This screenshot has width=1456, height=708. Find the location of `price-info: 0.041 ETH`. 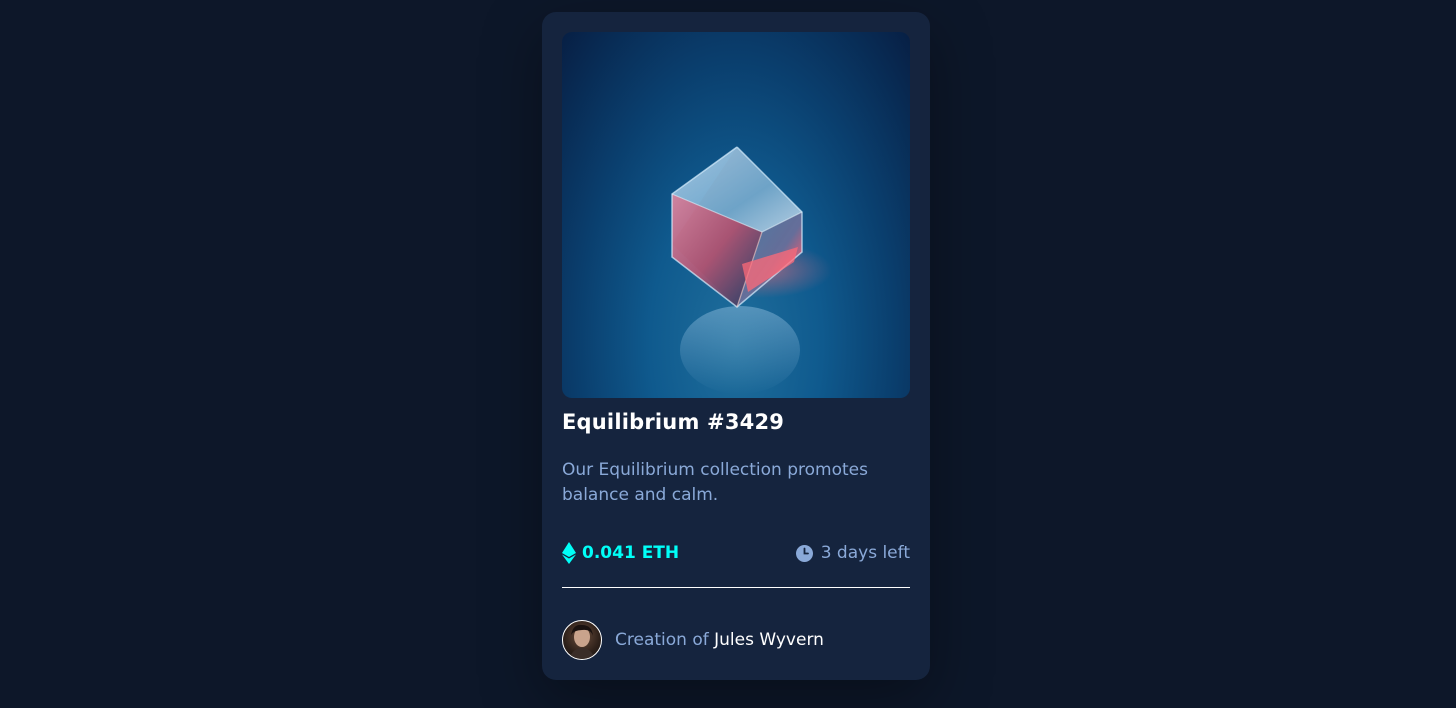

price-info: 0.041 ETH is located at coordinates (620, 553).